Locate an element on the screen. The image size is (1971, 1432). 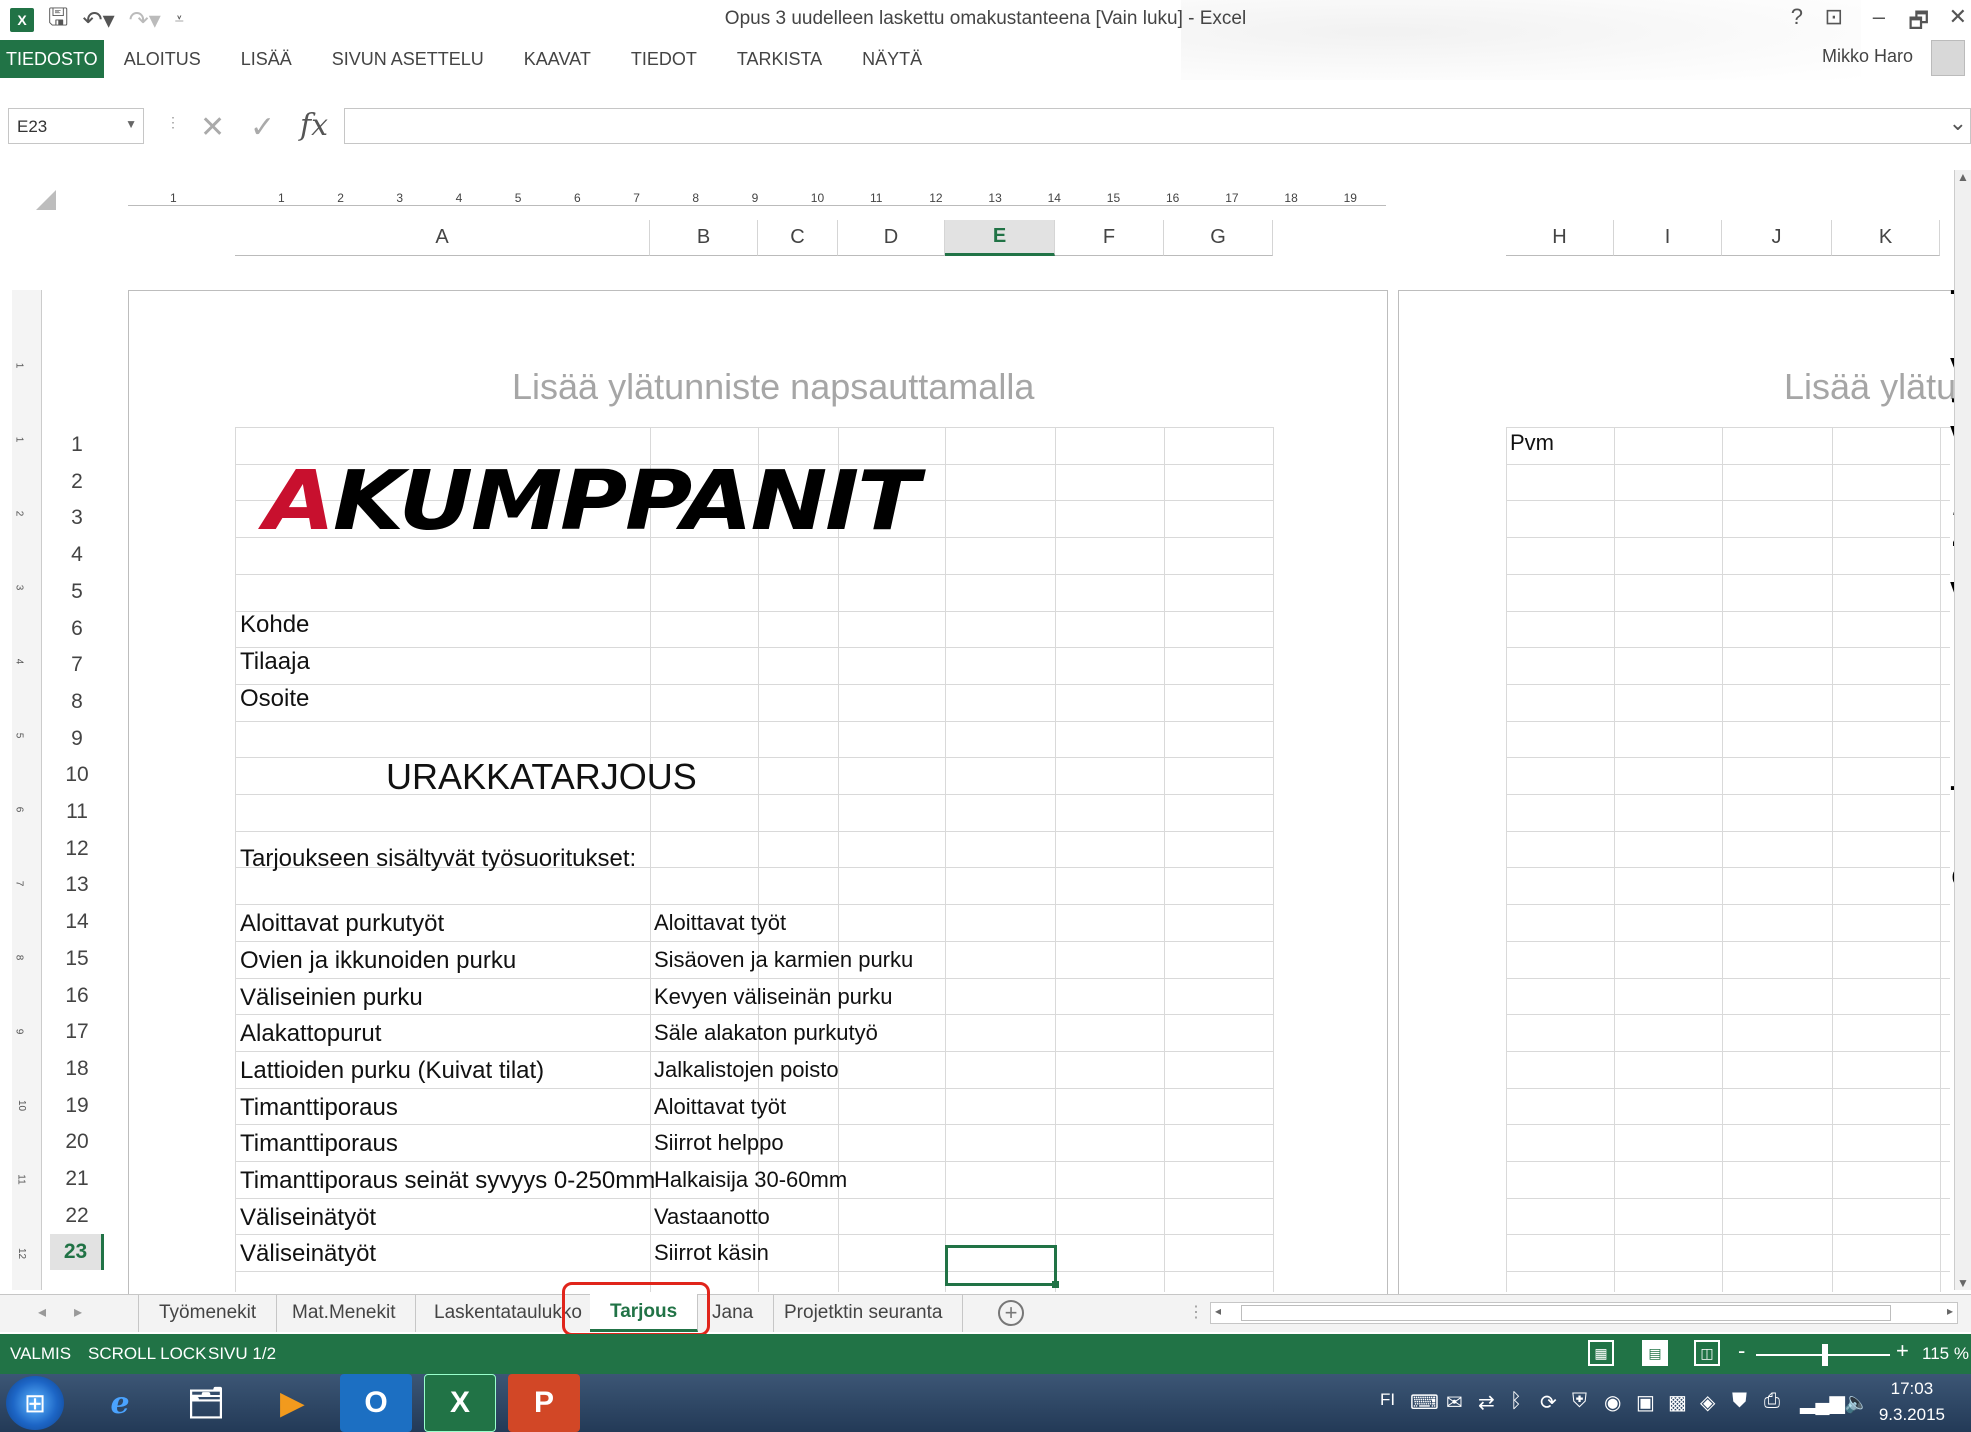
expand-formula-bar-icon: ⌄ is located at coordinates (1958, 123).